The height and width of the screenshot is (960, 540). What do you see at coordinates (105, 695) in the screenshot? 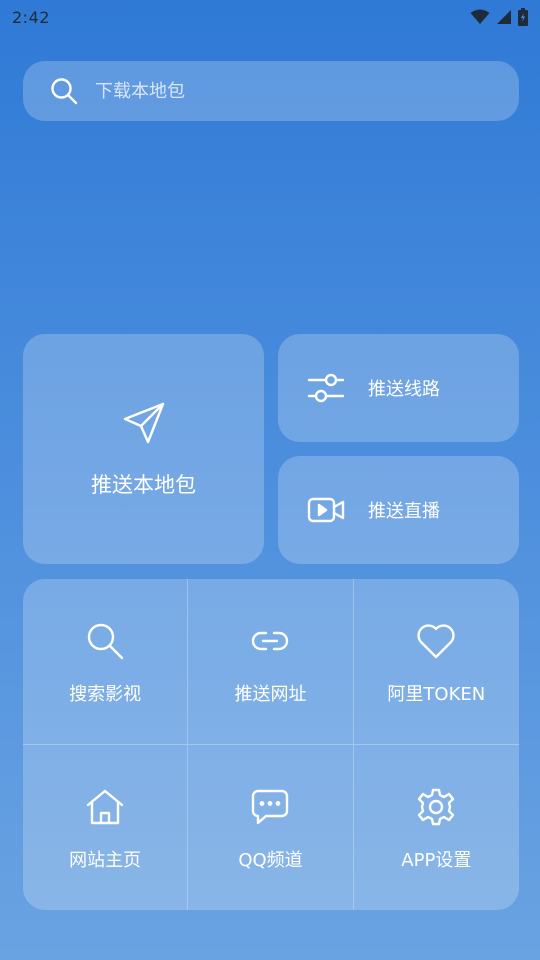
I see `search-movies-label: 搜索影视` at bounding box center [105, 695].